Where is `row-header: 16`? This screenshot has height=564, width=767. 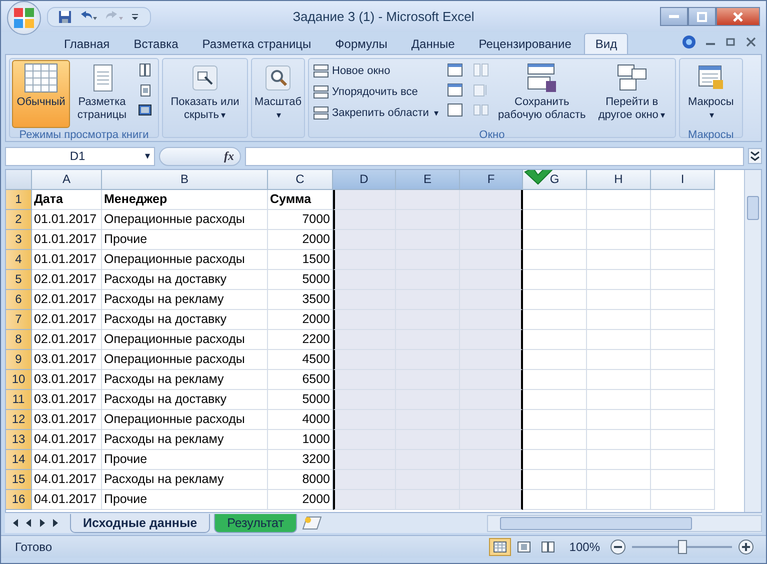
row-header: 16 is located at coordinates (19, 500).